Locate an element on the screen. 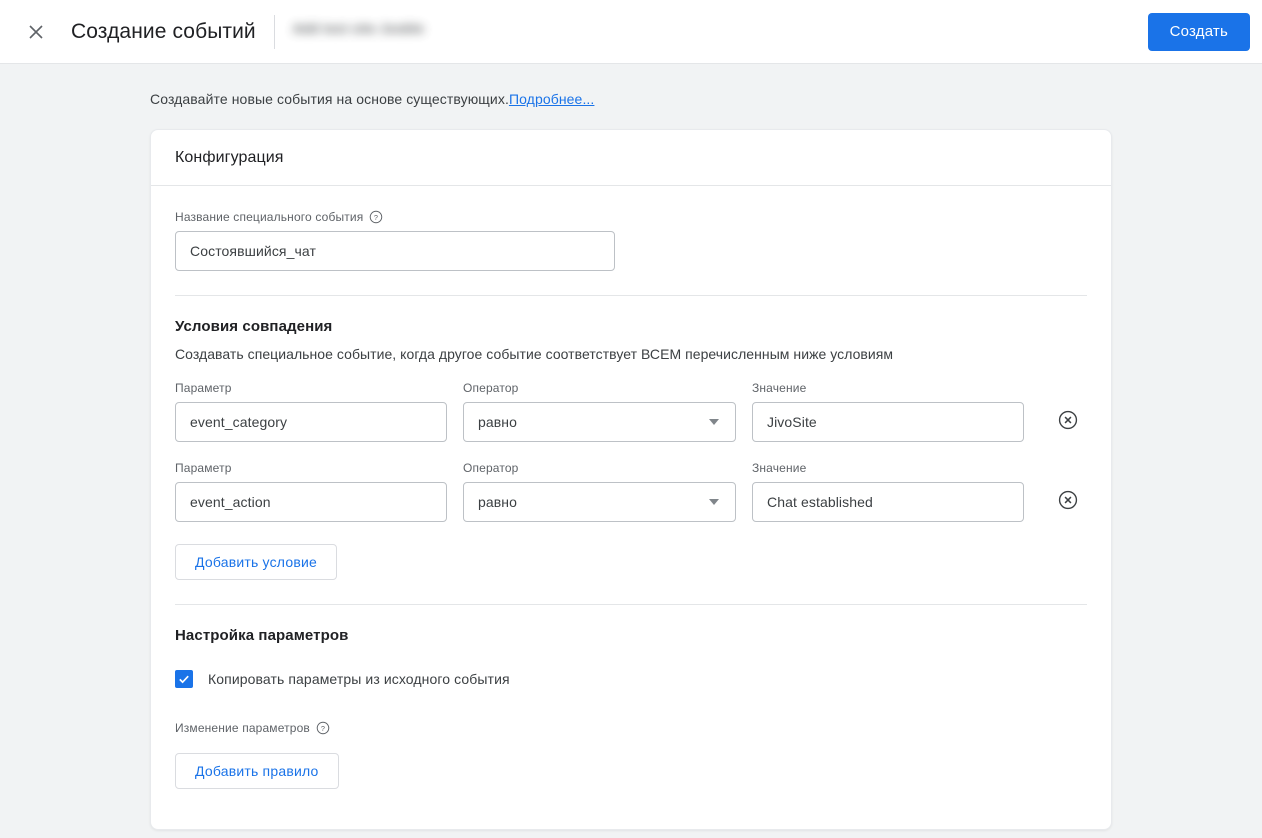 Image resolution: width=1262 pixels, height=838 pixels. account-info: Add test site Jooble is located at coordinates (359, 32).